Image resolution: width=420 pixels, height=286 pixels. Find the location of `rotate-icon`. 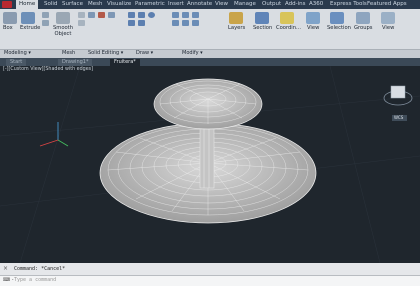

rotate-icon is located at coordinates (185, 15).